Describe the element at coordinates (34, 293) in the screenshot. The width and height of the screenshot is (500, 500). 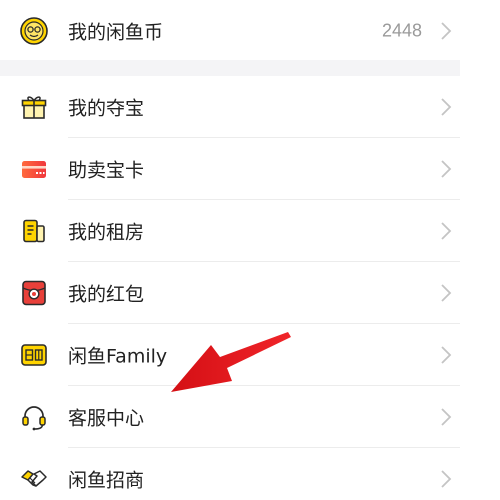
I see `red-envelope-icon` at that location.